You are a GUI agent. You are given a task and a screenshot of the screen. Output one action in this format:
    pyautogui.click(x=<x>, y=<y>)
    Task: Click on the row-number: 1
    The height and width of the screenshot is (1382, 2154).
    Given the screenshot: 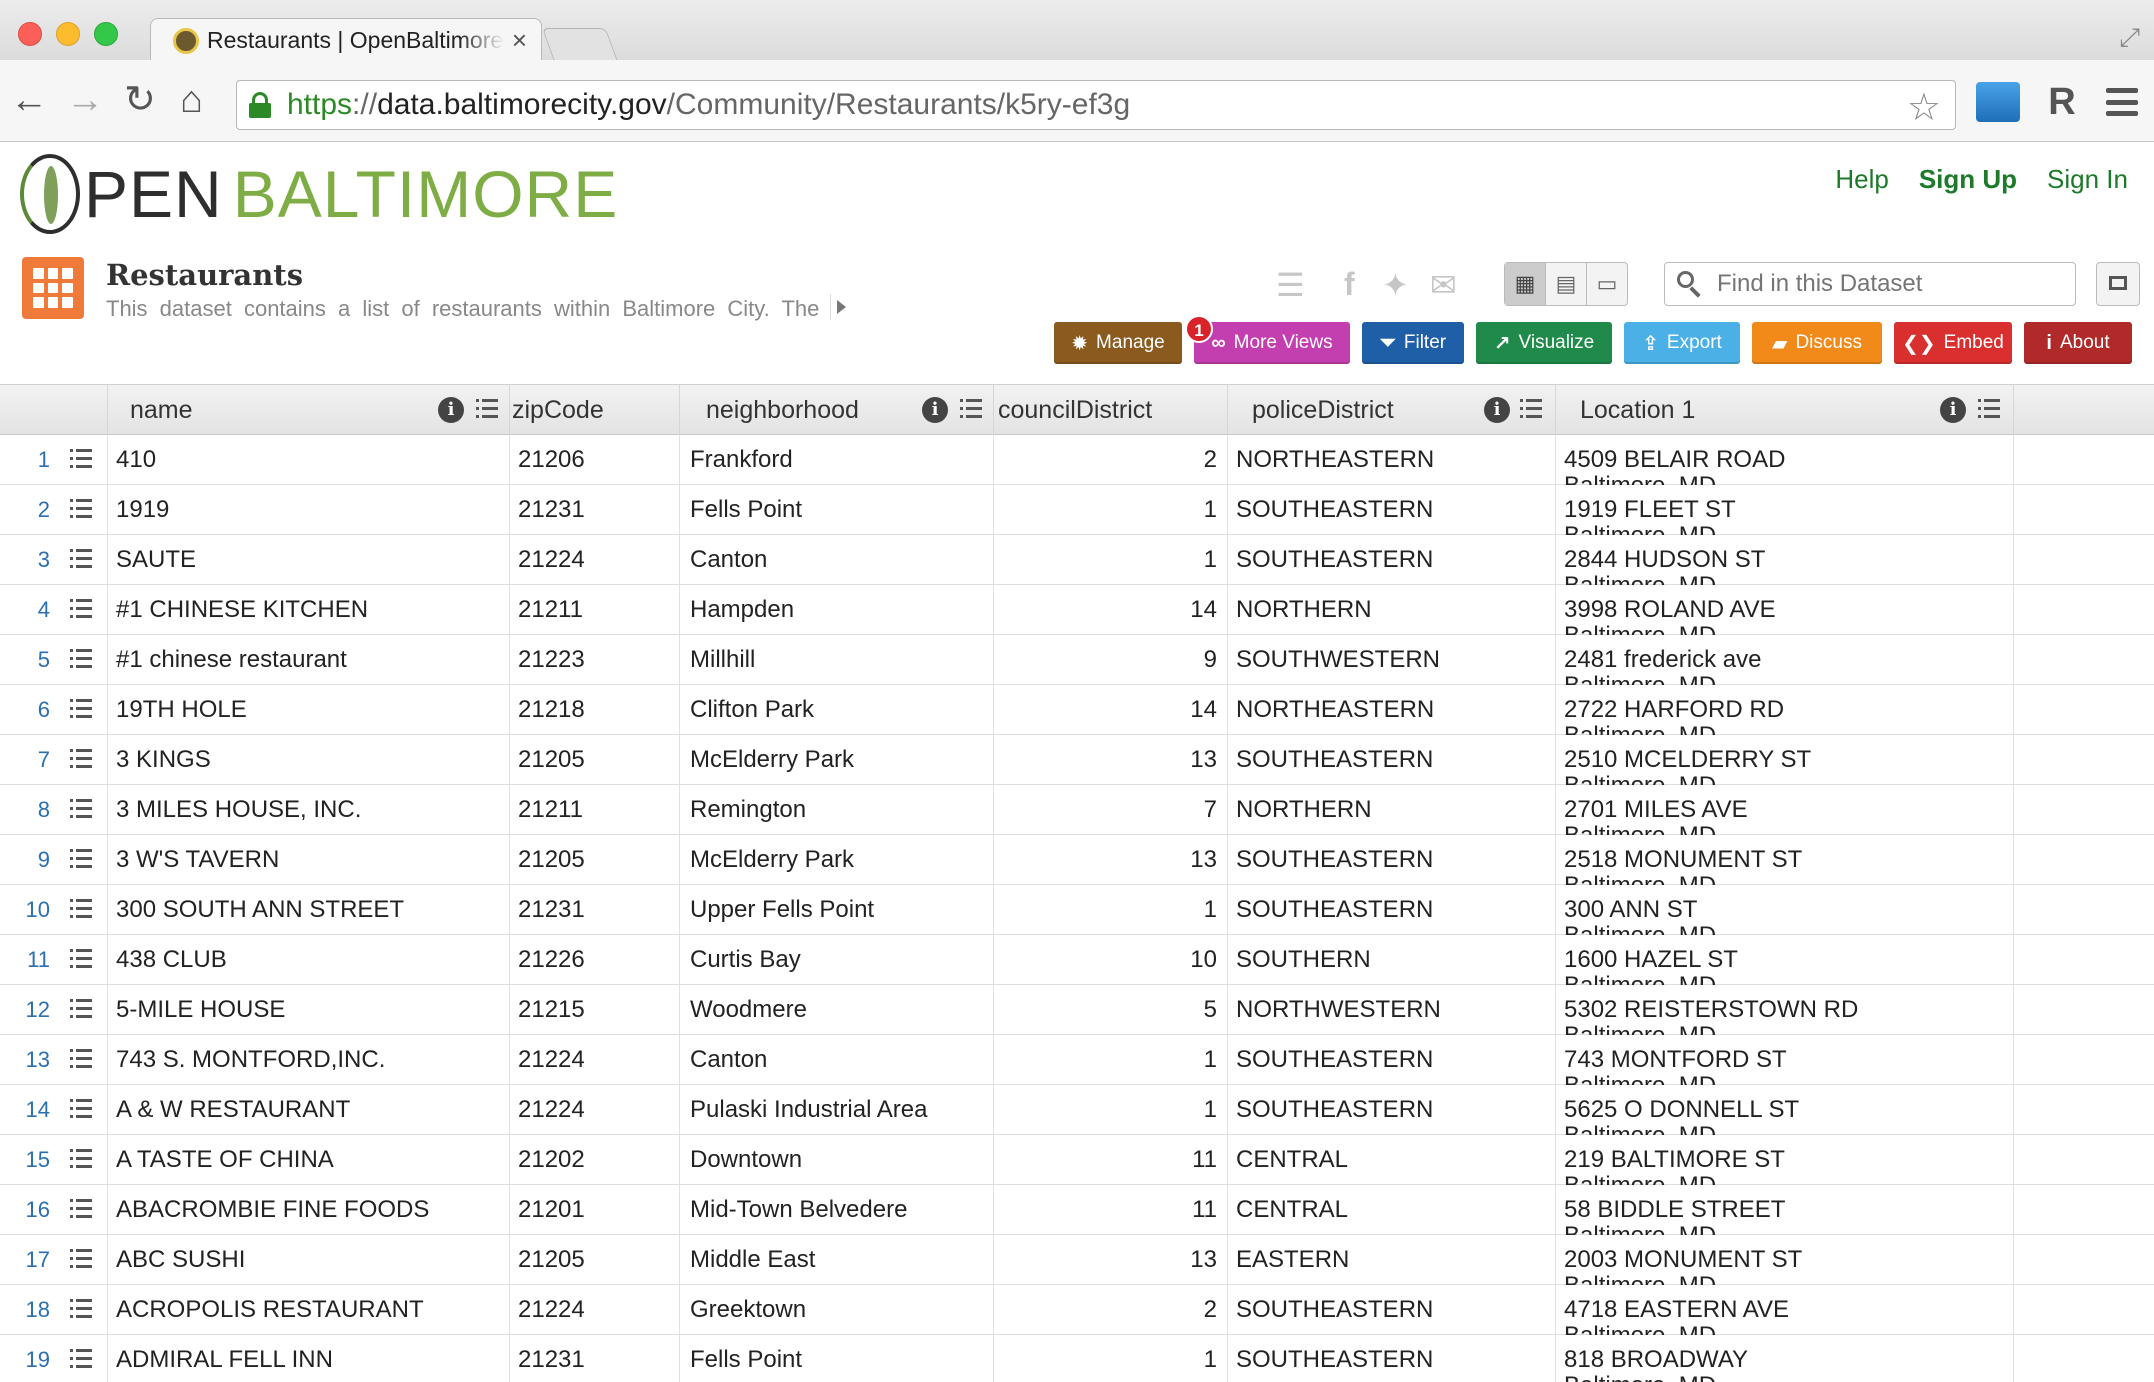 What is the action you would take?
    pyautogui.click(x=29, y=460)
    